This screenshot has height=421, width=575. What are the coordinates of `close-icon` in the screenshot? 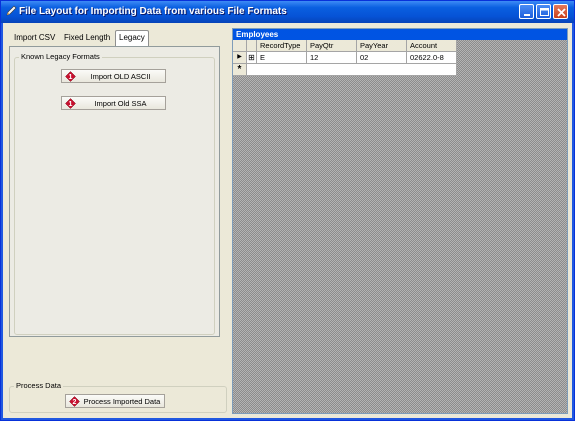 It's located at (561, 12).